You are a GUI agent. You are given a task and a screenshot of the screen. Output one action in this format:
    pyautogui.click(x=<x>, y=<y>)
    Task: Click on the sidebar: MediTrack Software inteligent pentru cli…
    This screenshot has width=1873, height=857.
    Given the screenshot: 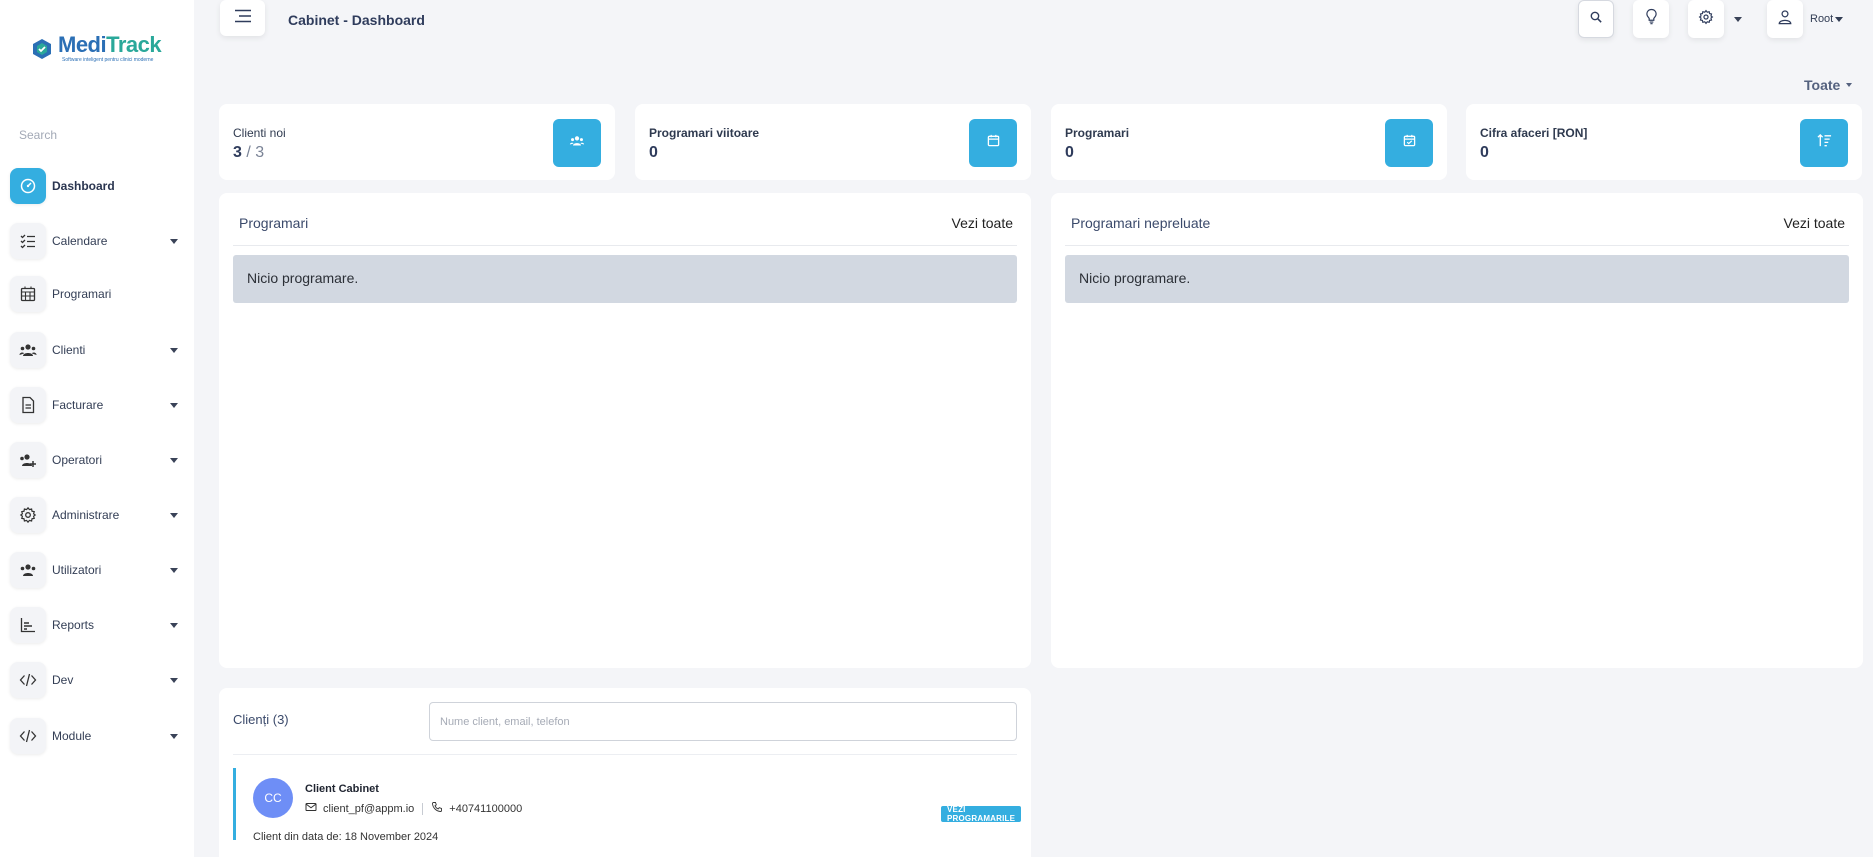 What is the action you would take?
    pyautogui.click(x=97, y=428)
    